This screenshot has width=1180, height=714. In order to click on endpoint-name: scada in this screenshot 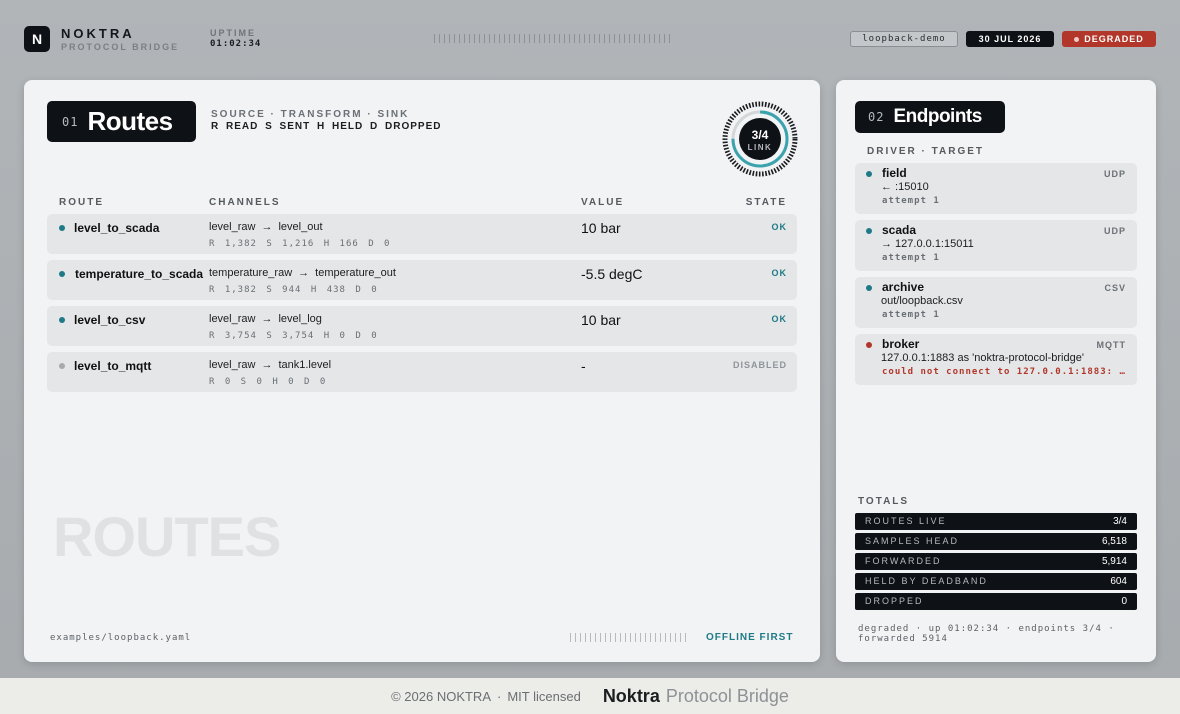, I will do `click(899, 230)`.